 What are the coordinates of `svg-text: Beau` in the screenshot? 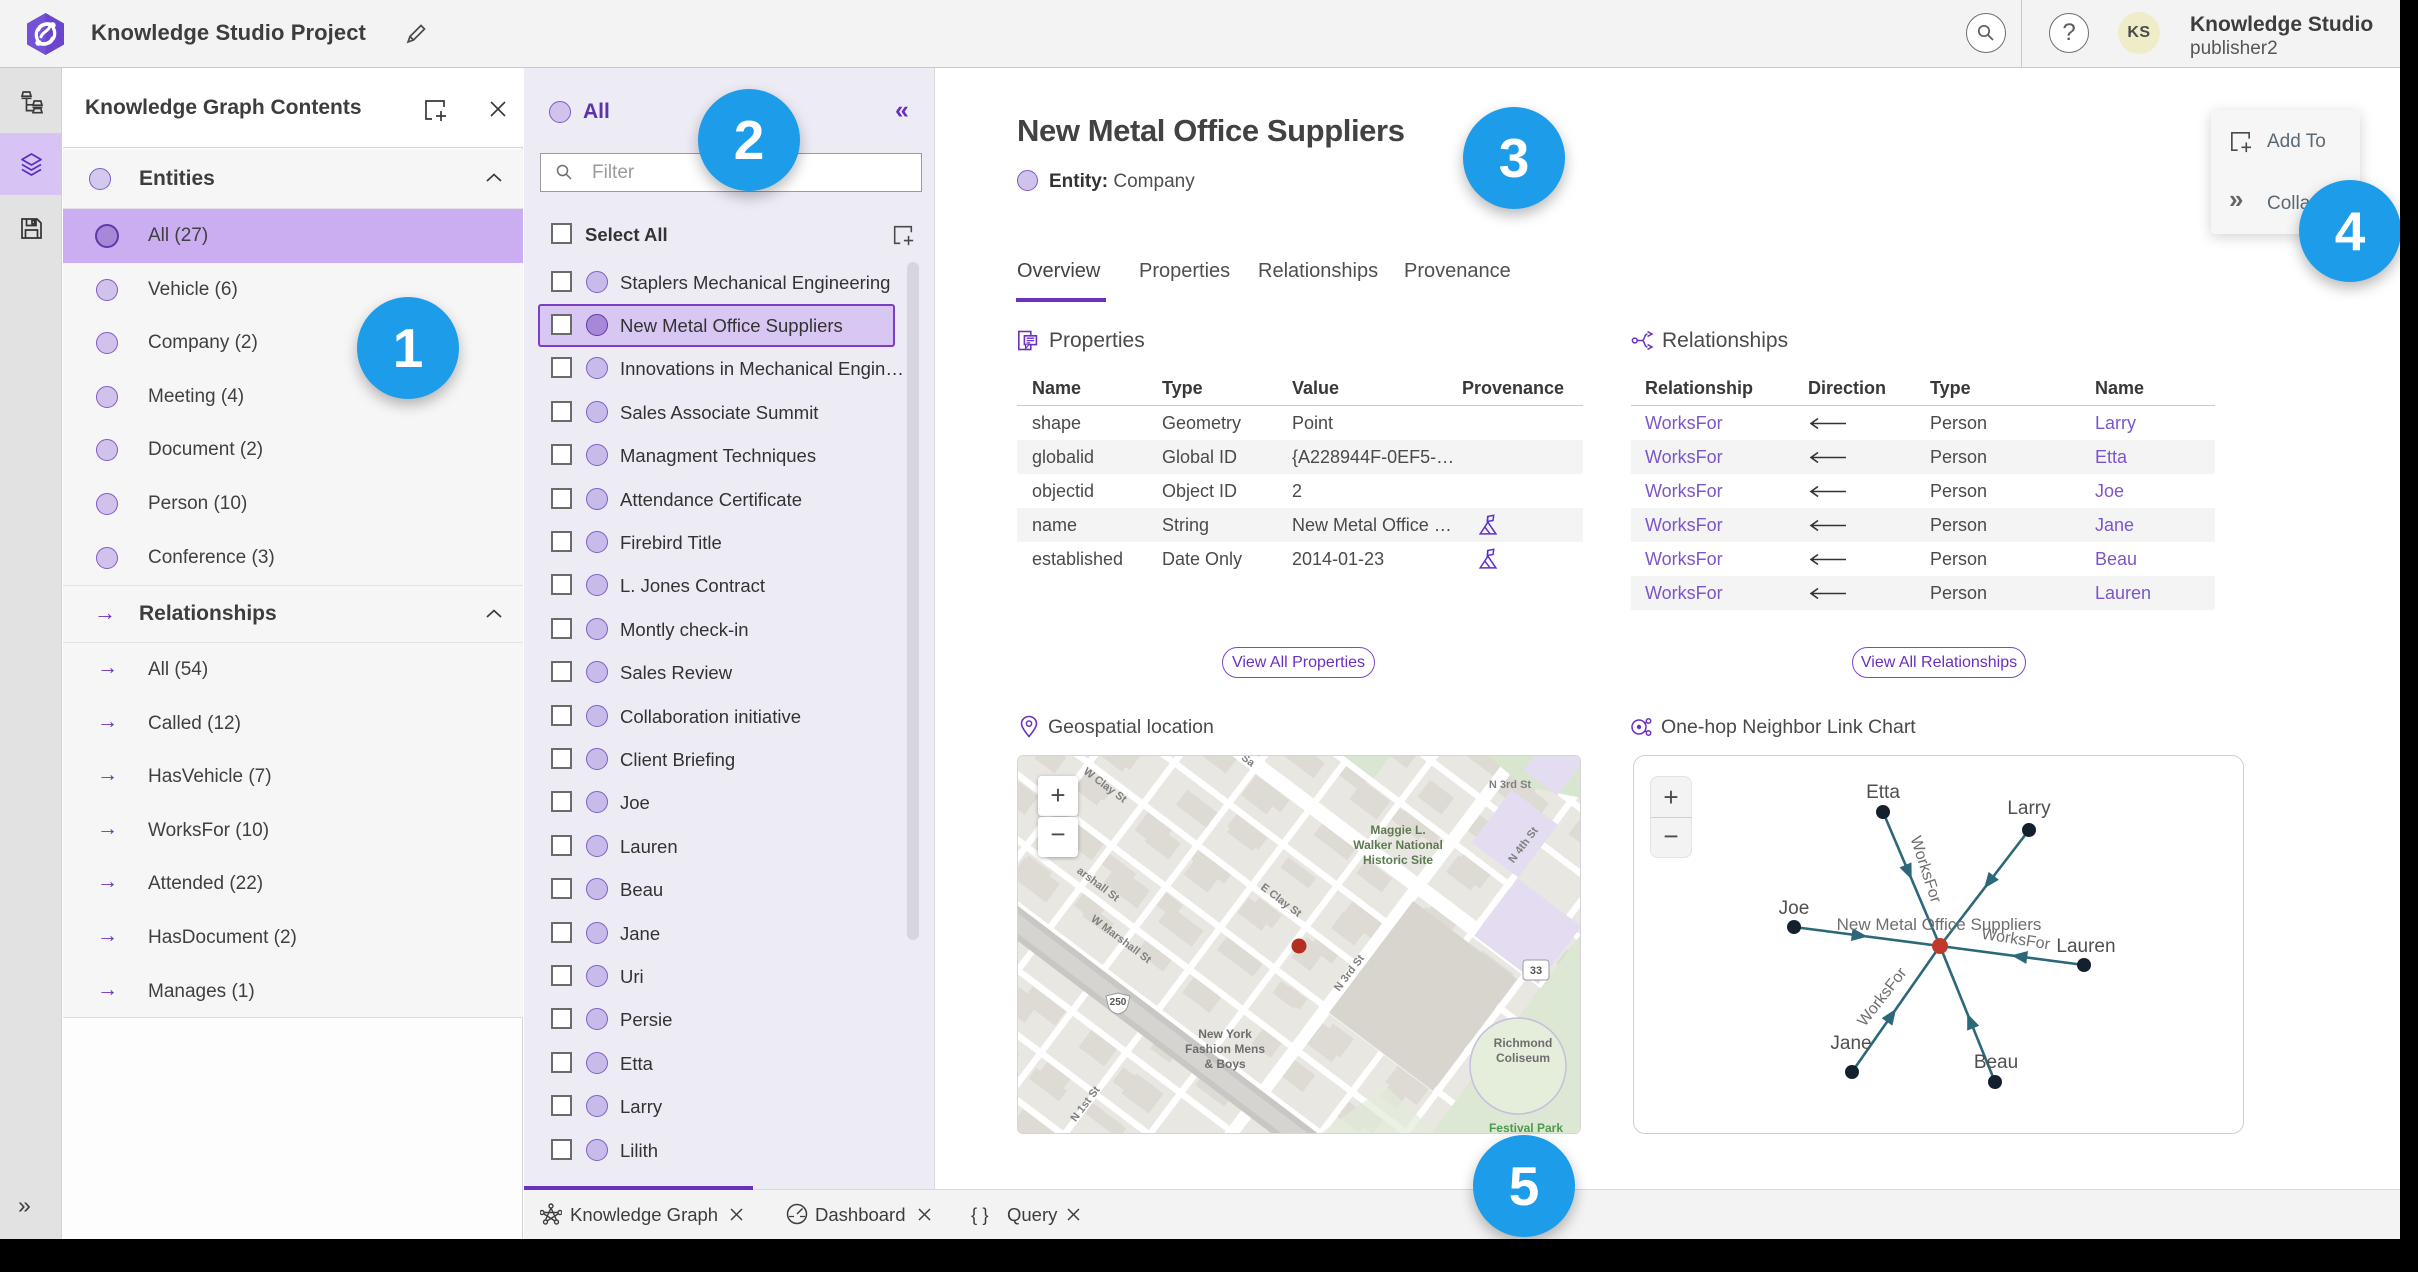 It's located at (1996, 1062).